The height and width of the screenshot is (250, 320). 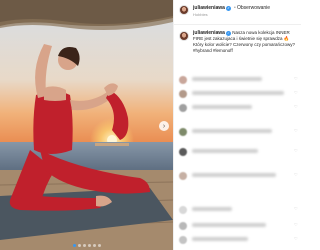 I want to click on verified-check-icon: ✓, so click(x=228, y=8).